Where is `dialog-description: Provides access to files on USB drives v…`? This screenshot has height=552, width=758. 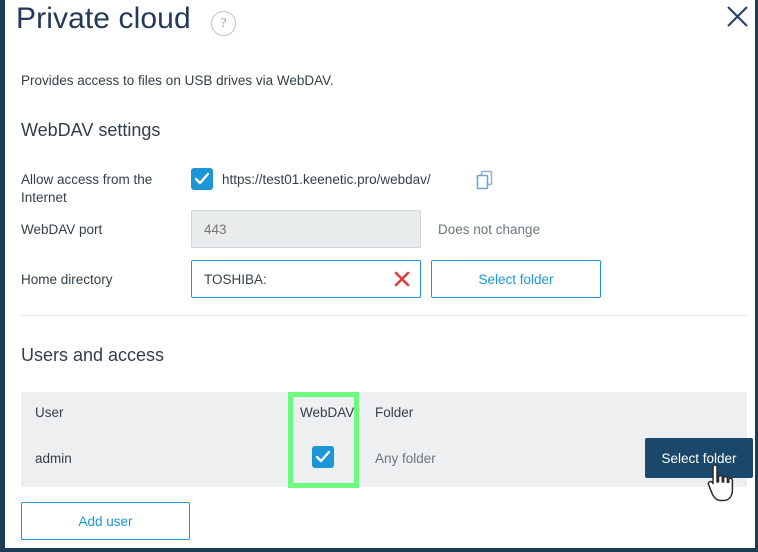
dialog-description: Provides access to files on USB drives v… is located at coordinates (177, 80).